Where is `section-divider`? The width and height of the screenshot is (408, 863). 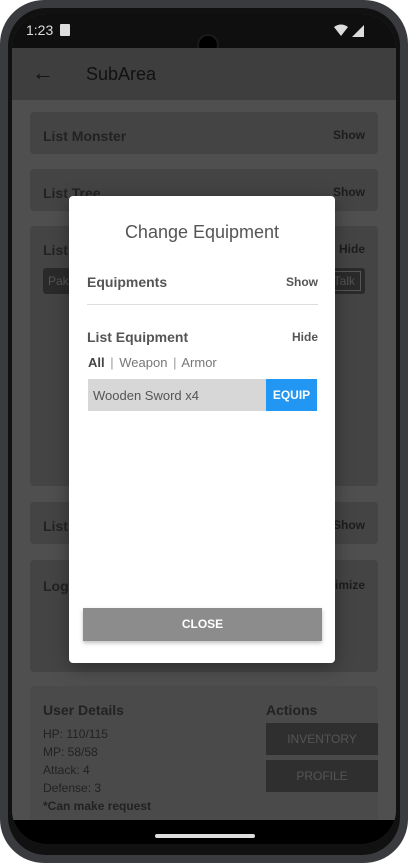 section-divider is located at coordinates (202, 304).